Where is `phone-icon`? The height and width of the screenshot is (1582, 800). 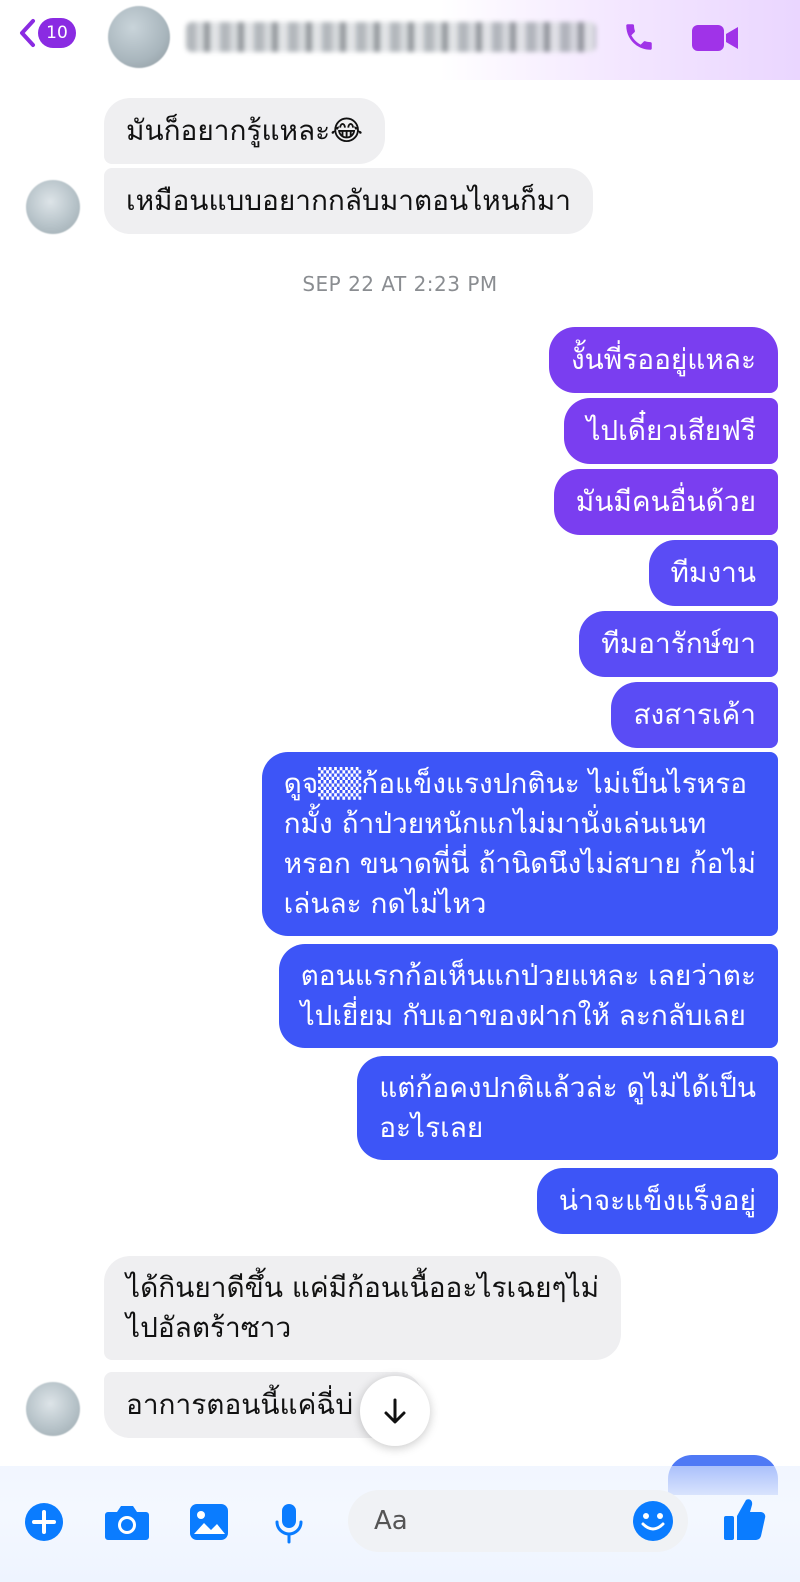 phone-icon is located at coordinates (639, 37).